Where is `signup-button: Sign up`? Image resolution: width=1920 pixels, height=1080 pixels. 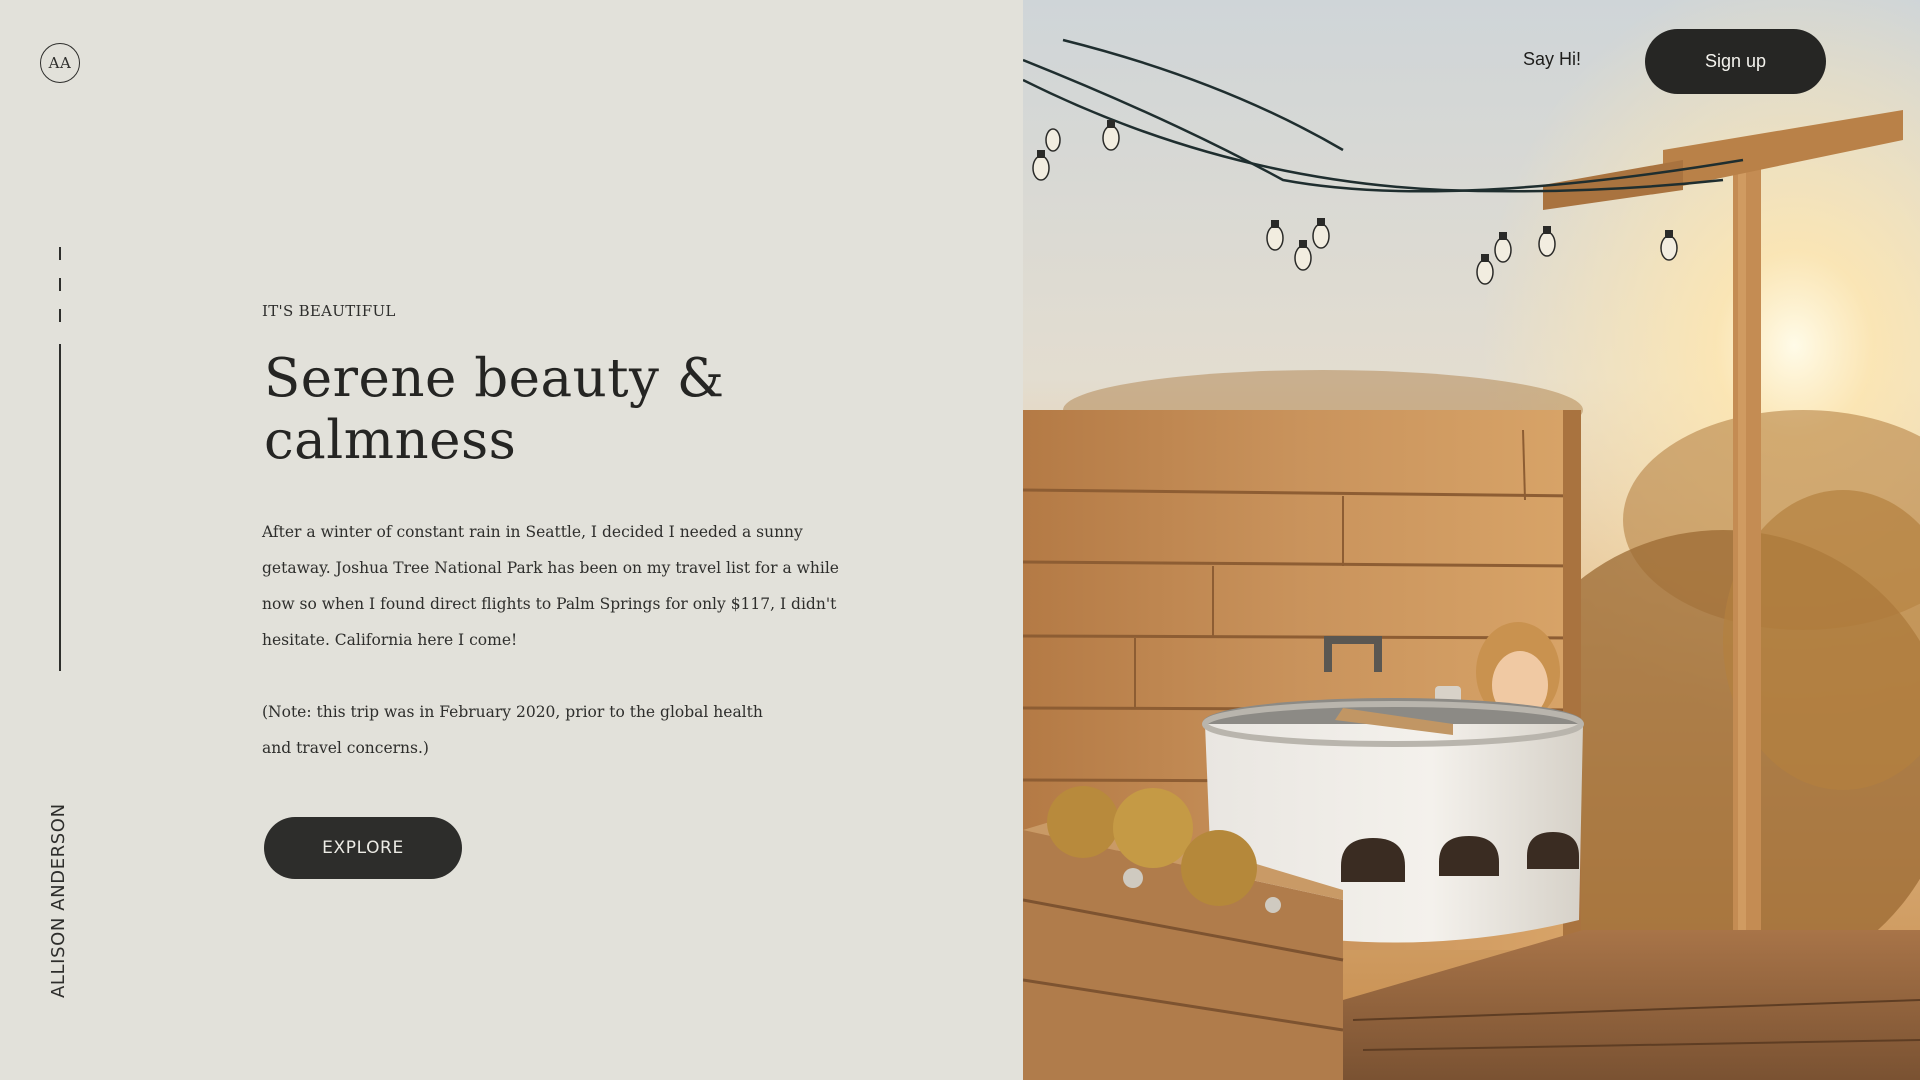 signup-button: Sign up is located at coordinates (1735, 61).